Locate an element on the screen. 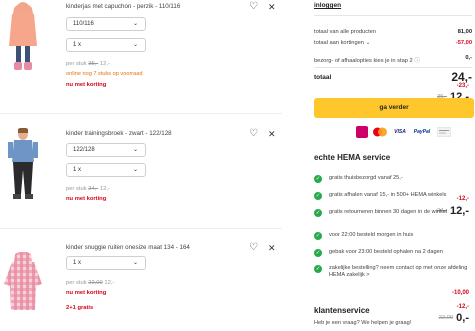 This screenshot has height=331, width=475. ideal-icon is located at coordinates (362, 132).